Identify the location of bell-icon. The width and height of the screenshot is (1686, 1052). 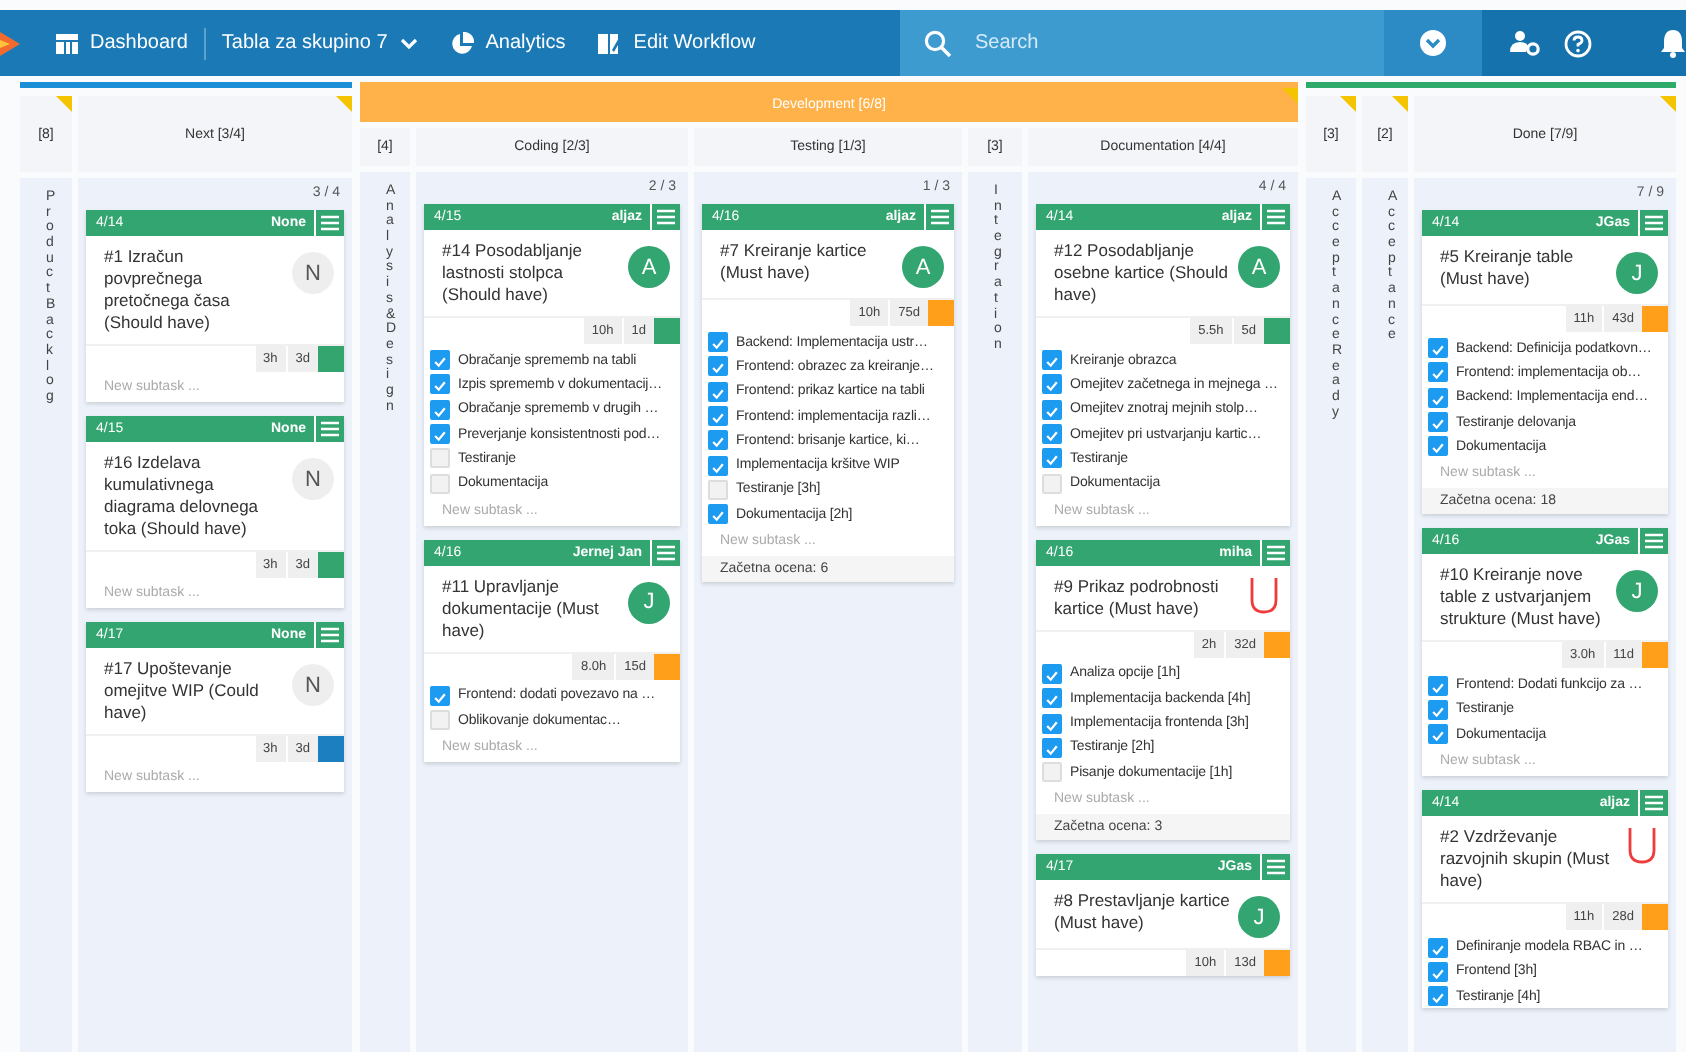
(1673, 43).